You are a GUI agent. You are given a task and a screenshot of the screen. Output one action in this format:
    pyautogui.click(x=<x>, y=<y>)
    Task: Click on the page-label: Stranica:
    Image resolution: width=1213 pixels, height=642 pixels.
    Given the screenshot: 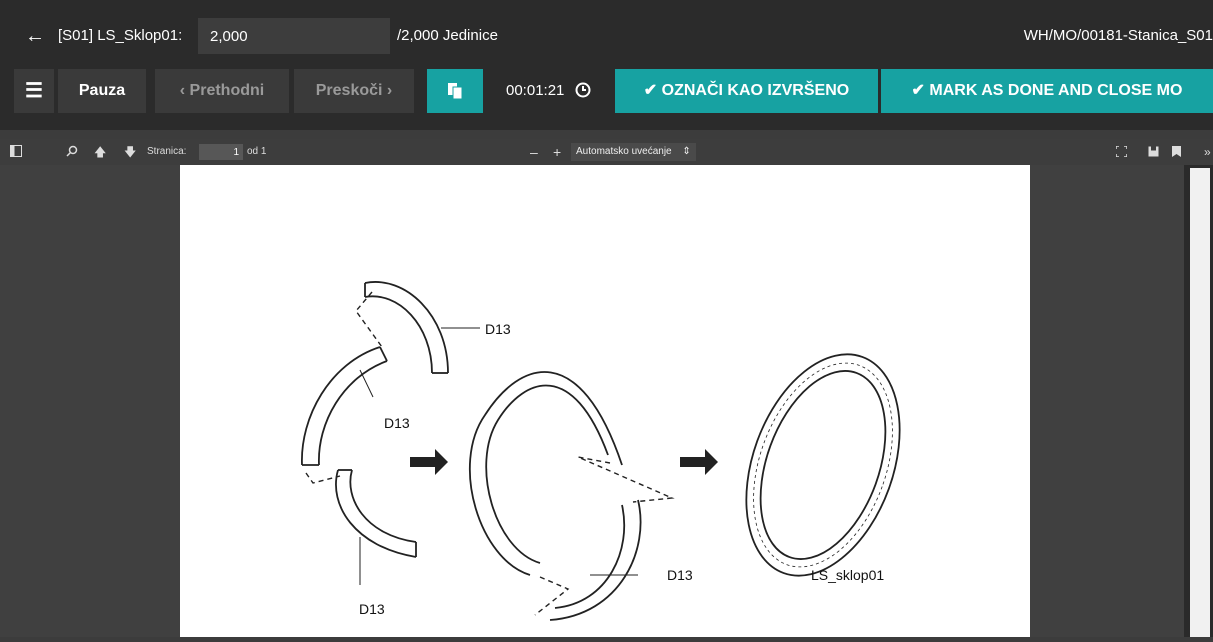 What is the action you would take?
    pyautogui.click(x=167, y=151)
    